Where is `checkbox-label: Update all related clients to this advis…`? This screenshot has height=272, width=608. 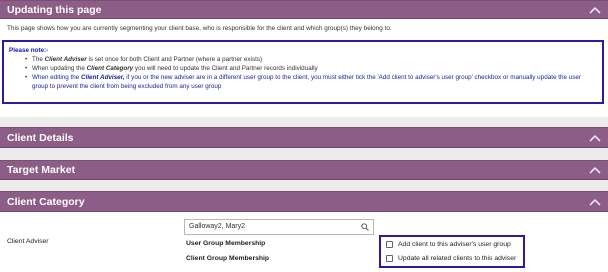
checkbox-label: Update all related clients to this advis… is located at coordinates (457, 258).